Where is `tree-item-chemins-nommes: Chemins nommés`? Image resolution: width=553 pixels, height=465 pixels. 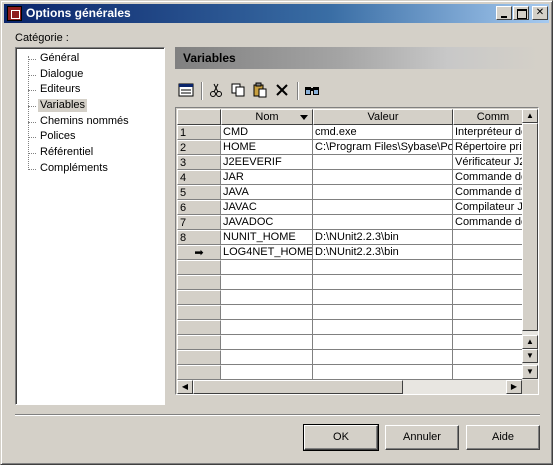
tree-item-chemins-nommes: Chemins nommés is located at coordinates (88, 122).